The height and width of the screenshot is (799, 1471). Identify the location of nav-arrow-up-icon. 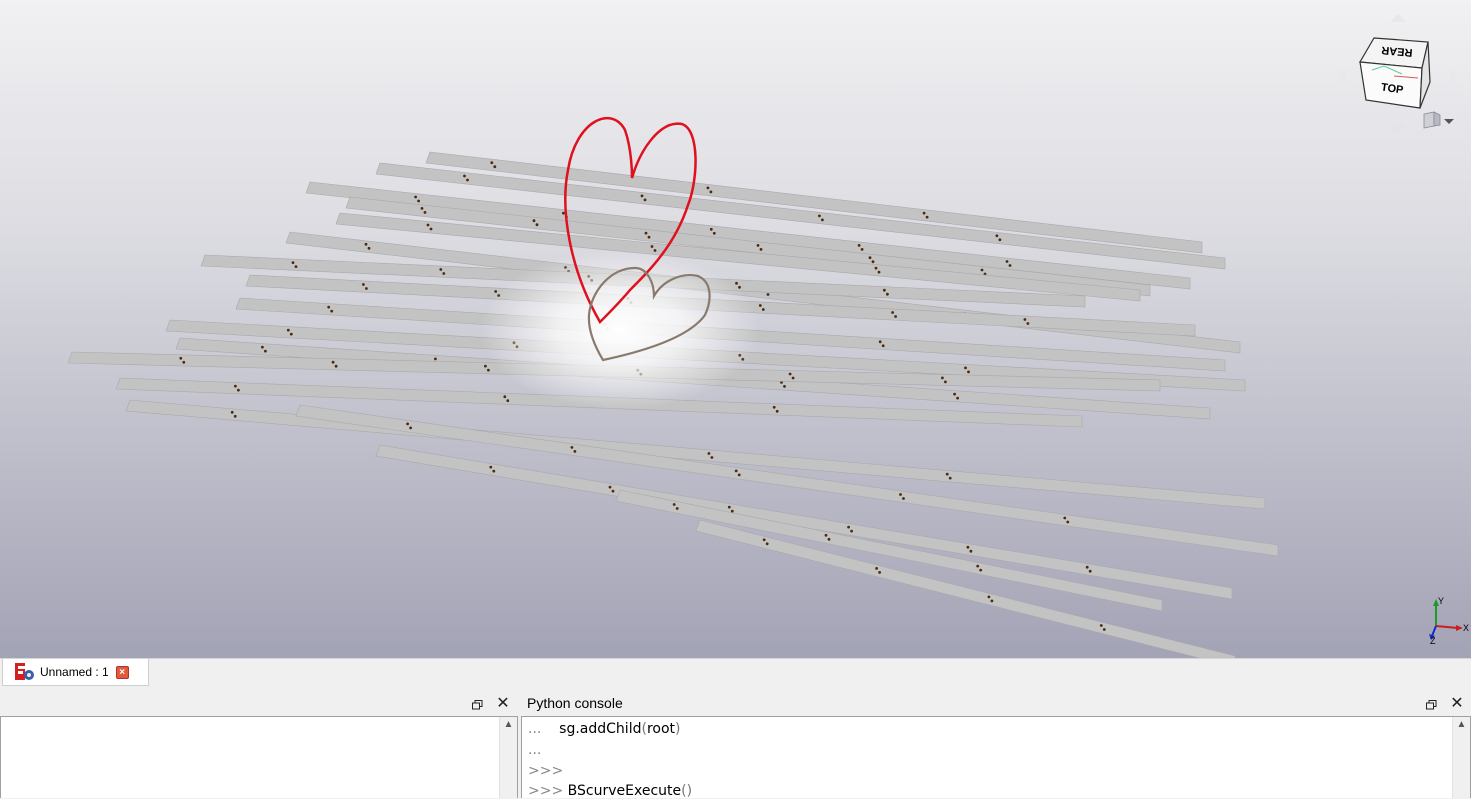
(1398, 18).